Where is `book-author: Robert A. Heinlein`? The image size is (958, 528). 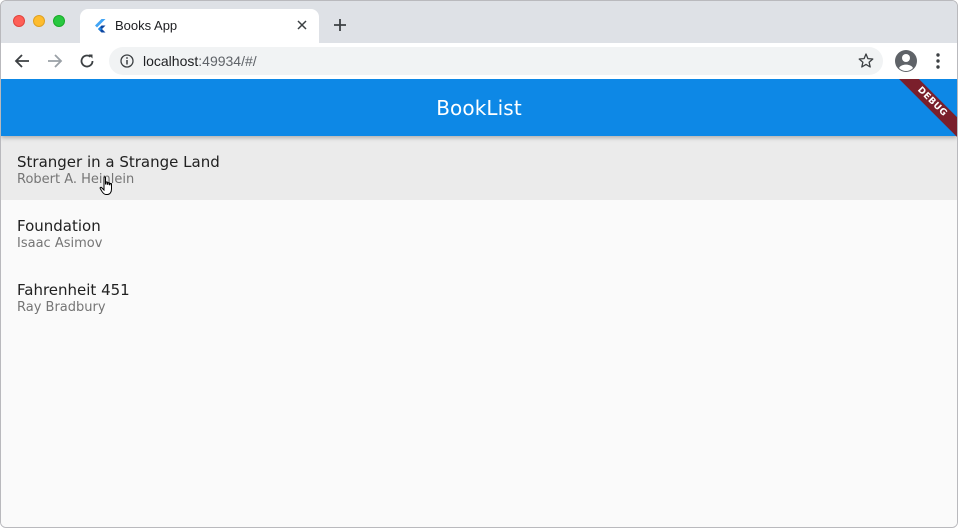 book-author: Robert A. Heinlein is located at coordinates (76, 179).